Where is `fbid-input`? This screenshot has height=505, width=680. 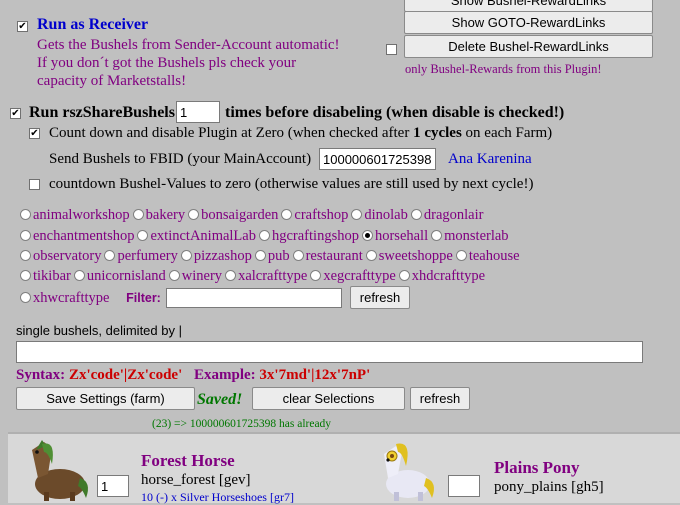
fbid-input is located at coordinates (377, 159).